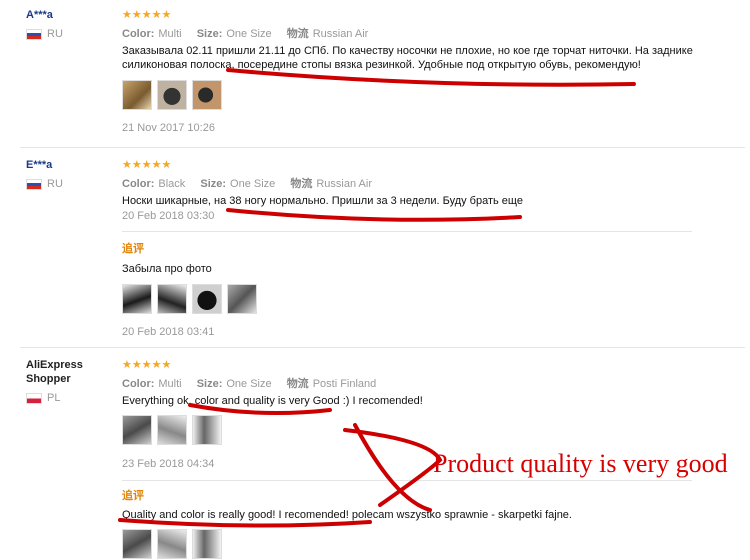  I want to click on annotation-text: Product quality is very good, so click(580, 463).